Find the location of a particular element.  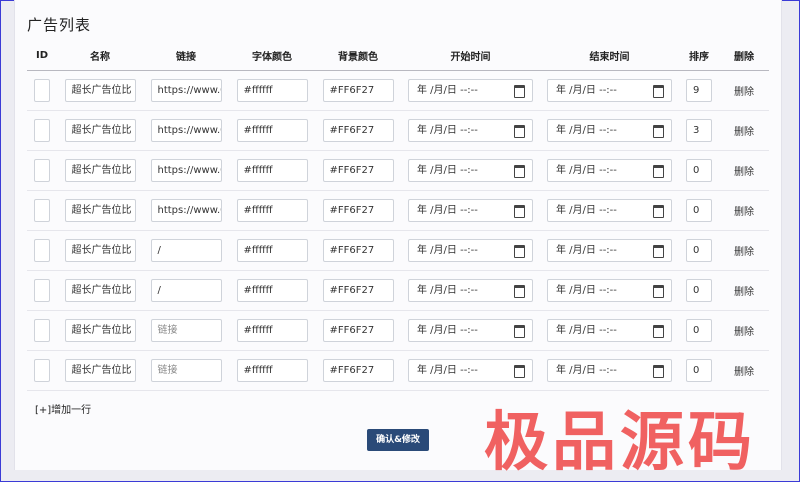

add-row-link: [+]增加一行 is located at coordinates (63, 408).